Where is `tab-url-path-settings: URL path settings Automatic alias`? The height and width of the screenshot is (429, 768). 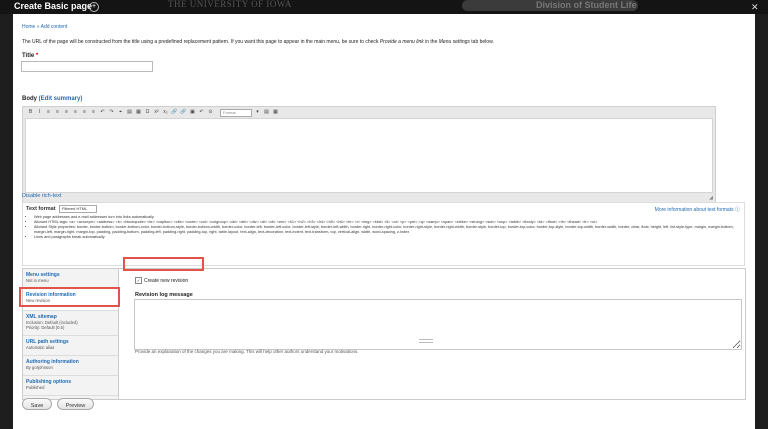 tab-url-path-settings: URL path settings Automatic alias is located at coordinates (70, 346).